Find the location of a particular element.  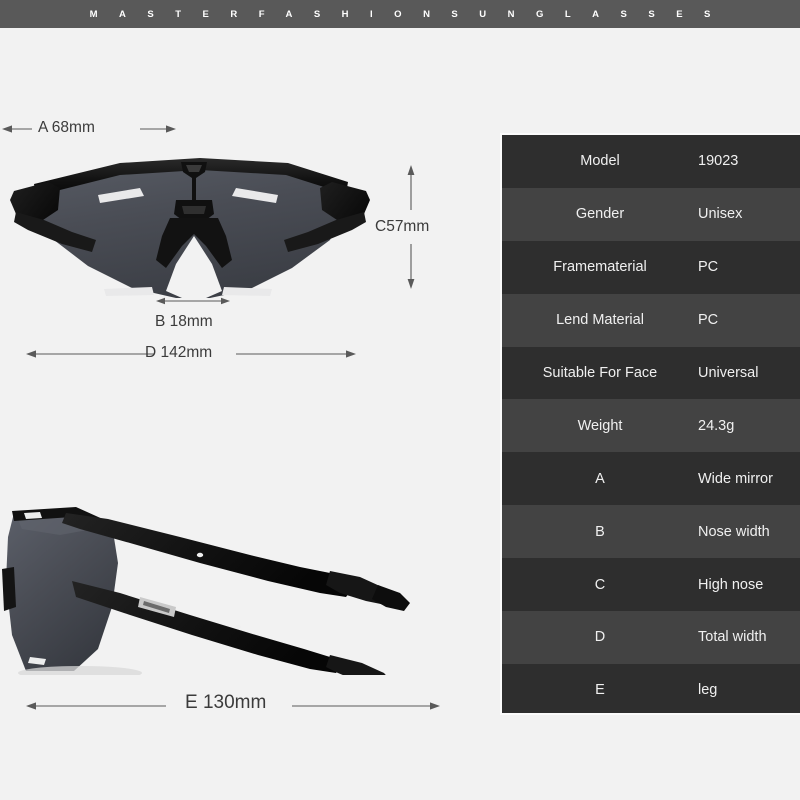

table-row: E leg is located at coordinates (651, 688).